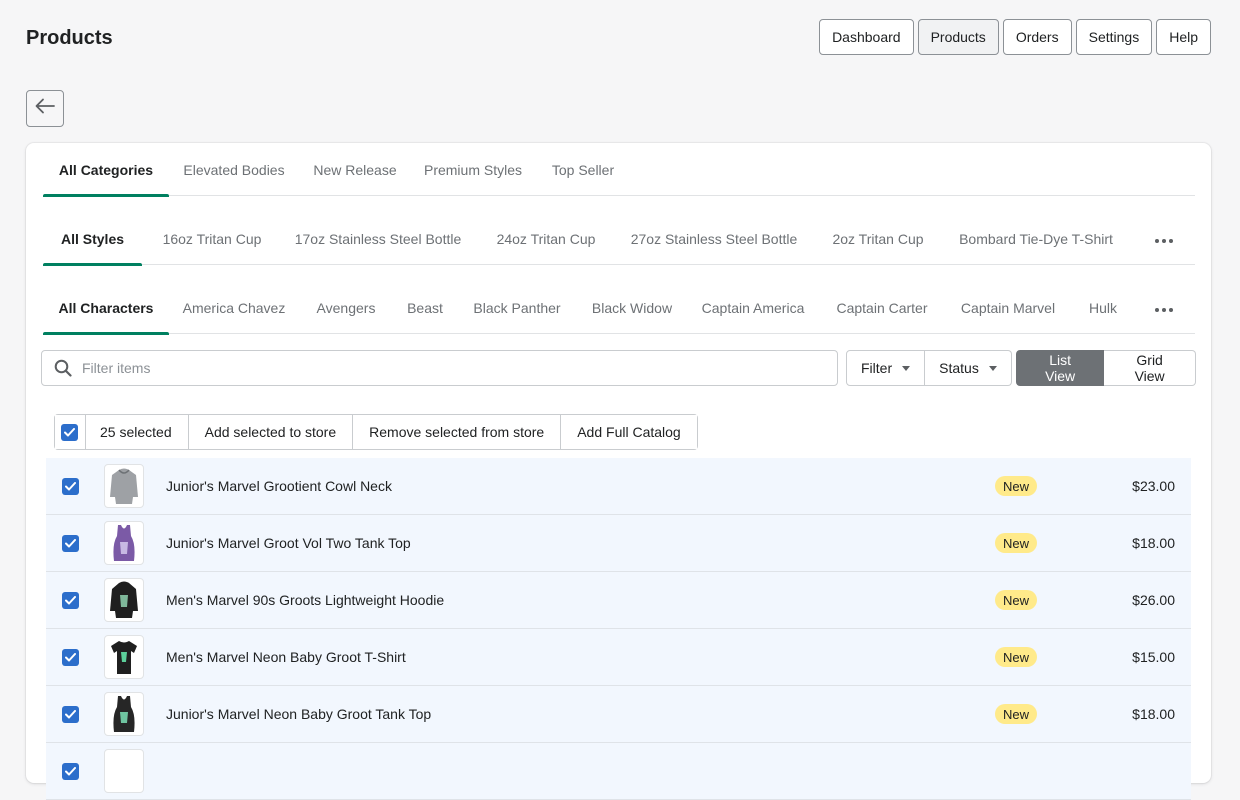 The height and width of the screenshot is (800, 1240). Describe the element at coordinates (959, 368) in the screenshot. I see `status-label: Status` at that location.